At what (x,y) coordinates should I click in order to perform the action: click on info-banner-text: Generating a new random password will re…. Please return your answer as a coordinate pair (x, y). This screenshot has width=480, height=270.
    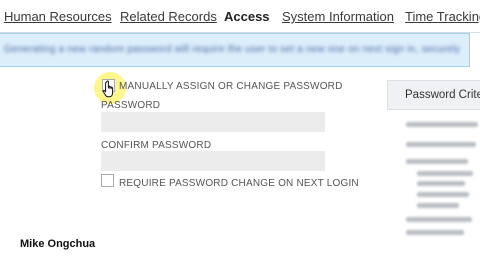
    Looking at the image, I should click on (232, 49).